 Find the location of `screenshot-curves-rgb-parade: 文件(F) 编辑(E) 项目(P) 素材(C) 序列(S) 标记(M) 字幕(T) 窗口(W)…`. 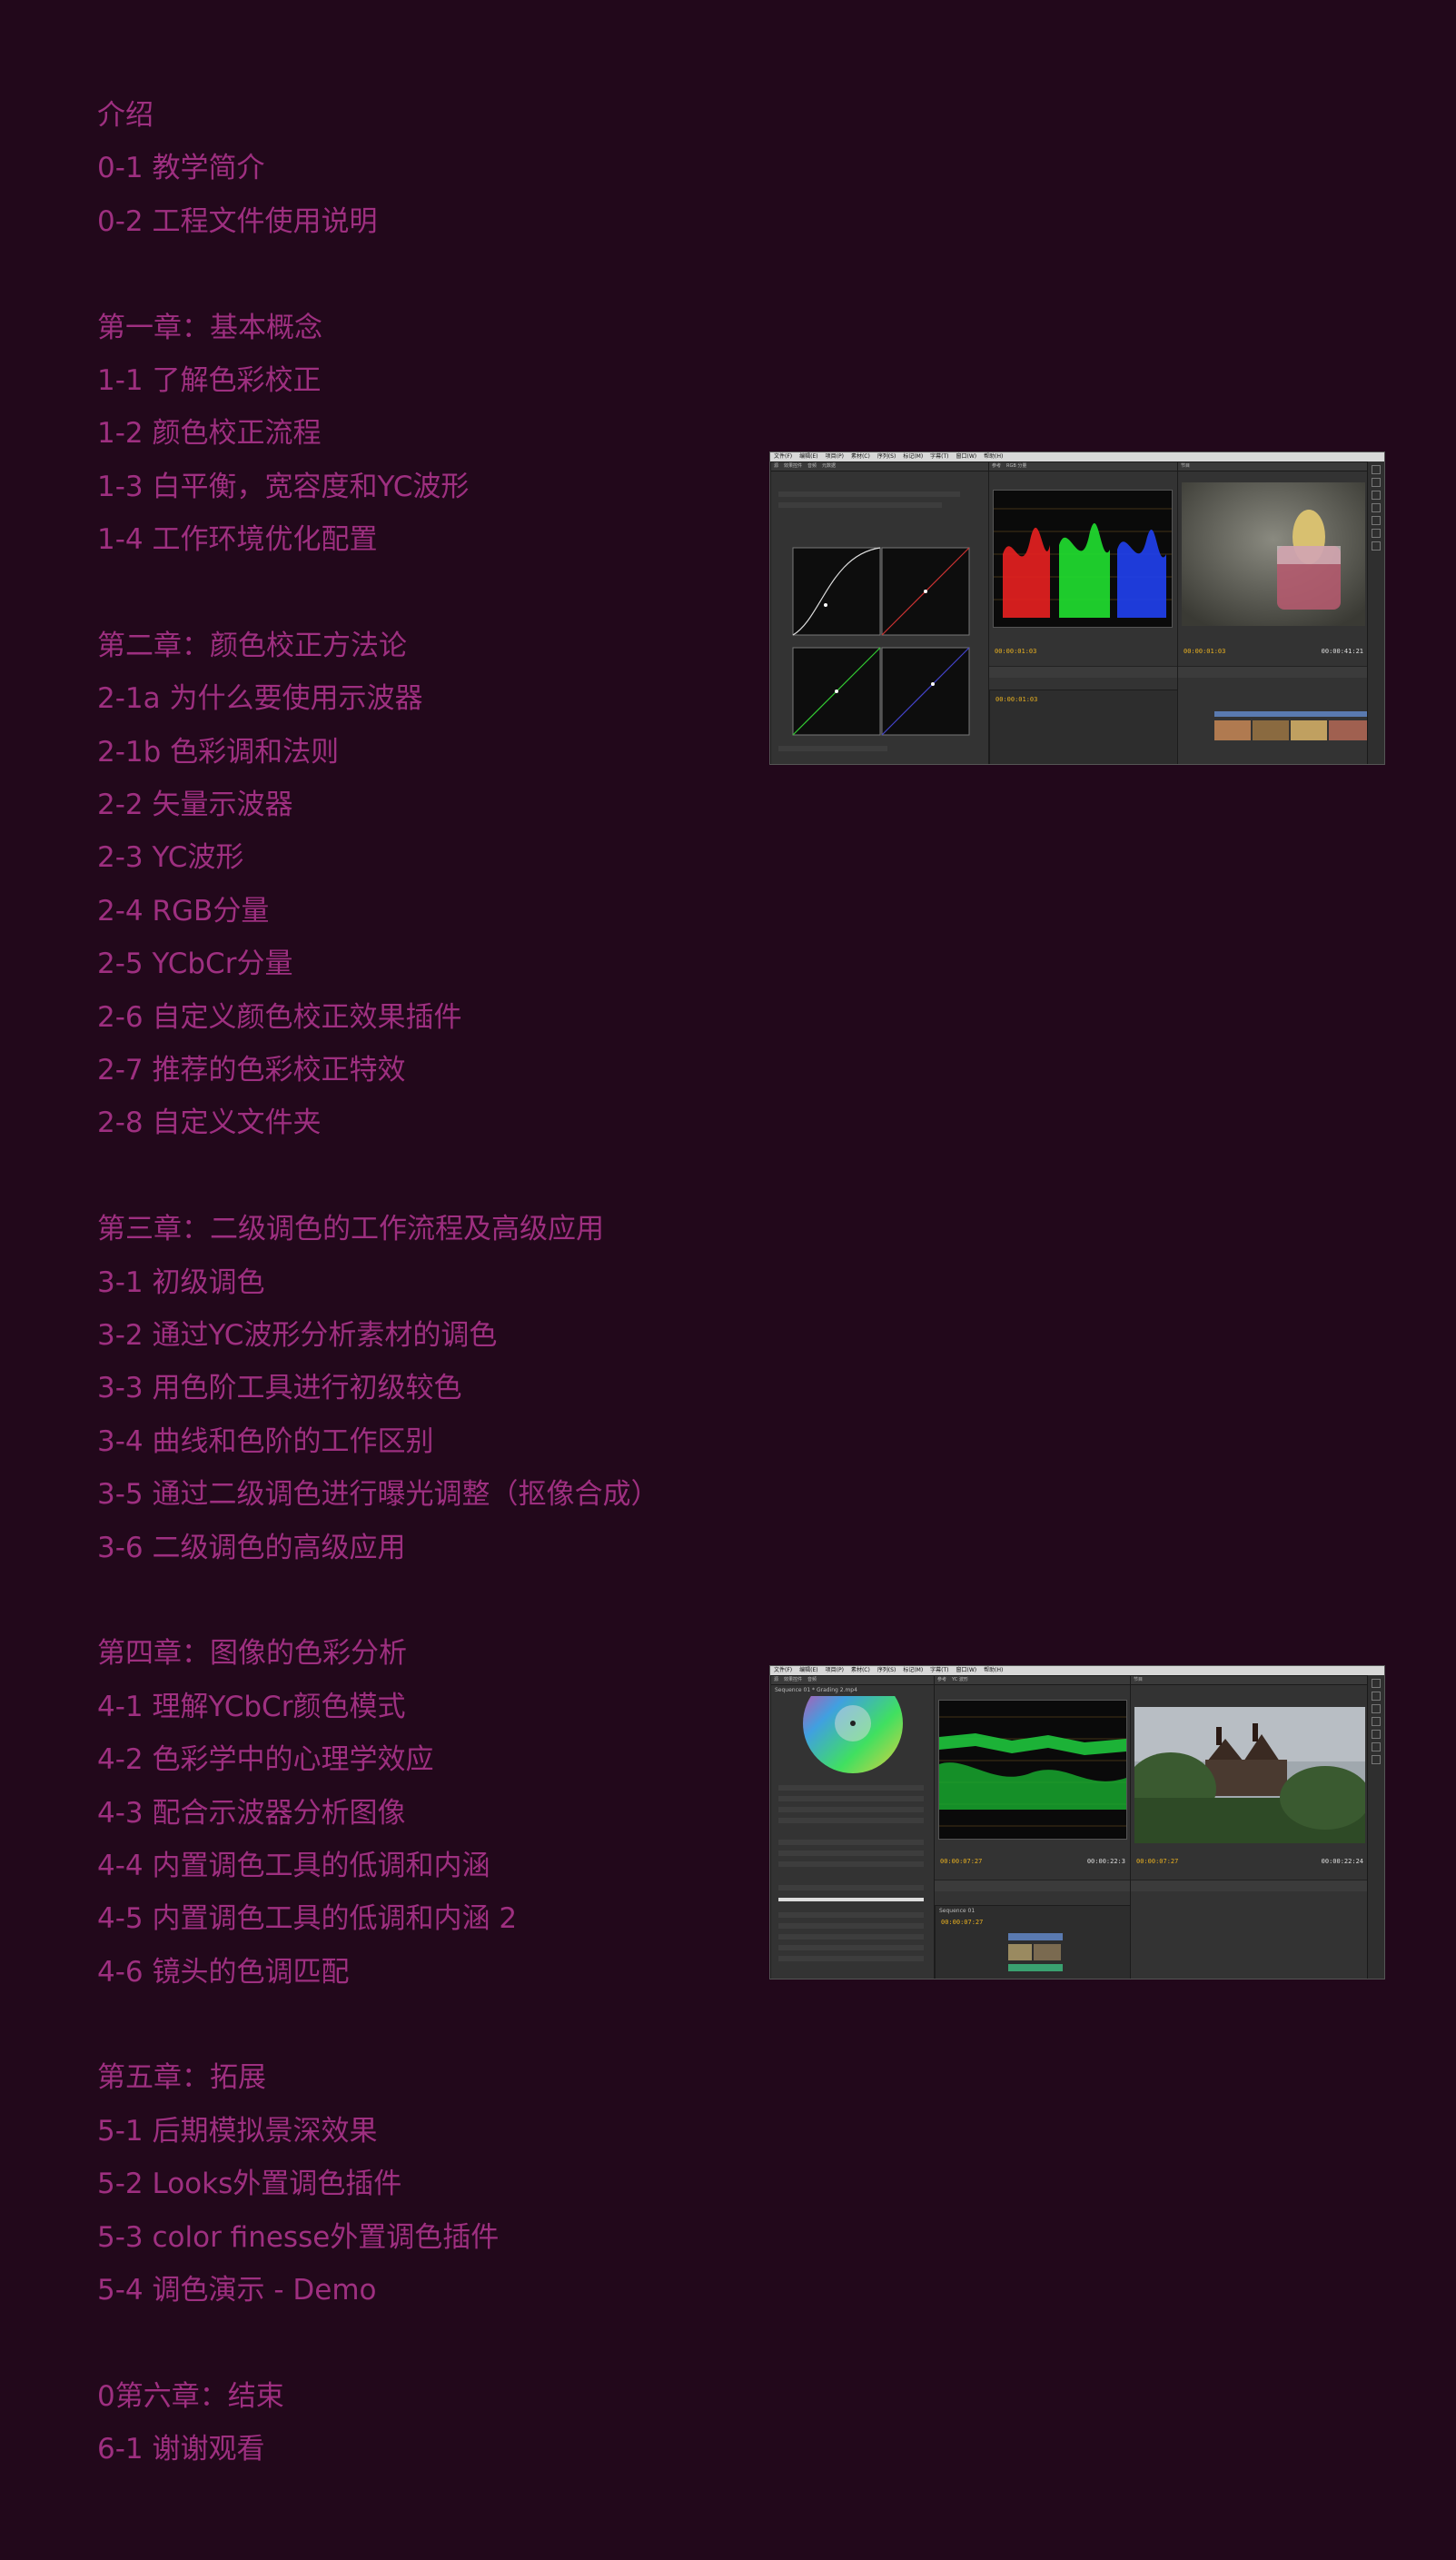

screenshot-curves-rgb-parade: 文件(F) 编辑(E) 项目(P) 素材(C) 序列(S) 标记(M) 字幕(T) 窗口(W)… is located at coordinates (1077, 608).